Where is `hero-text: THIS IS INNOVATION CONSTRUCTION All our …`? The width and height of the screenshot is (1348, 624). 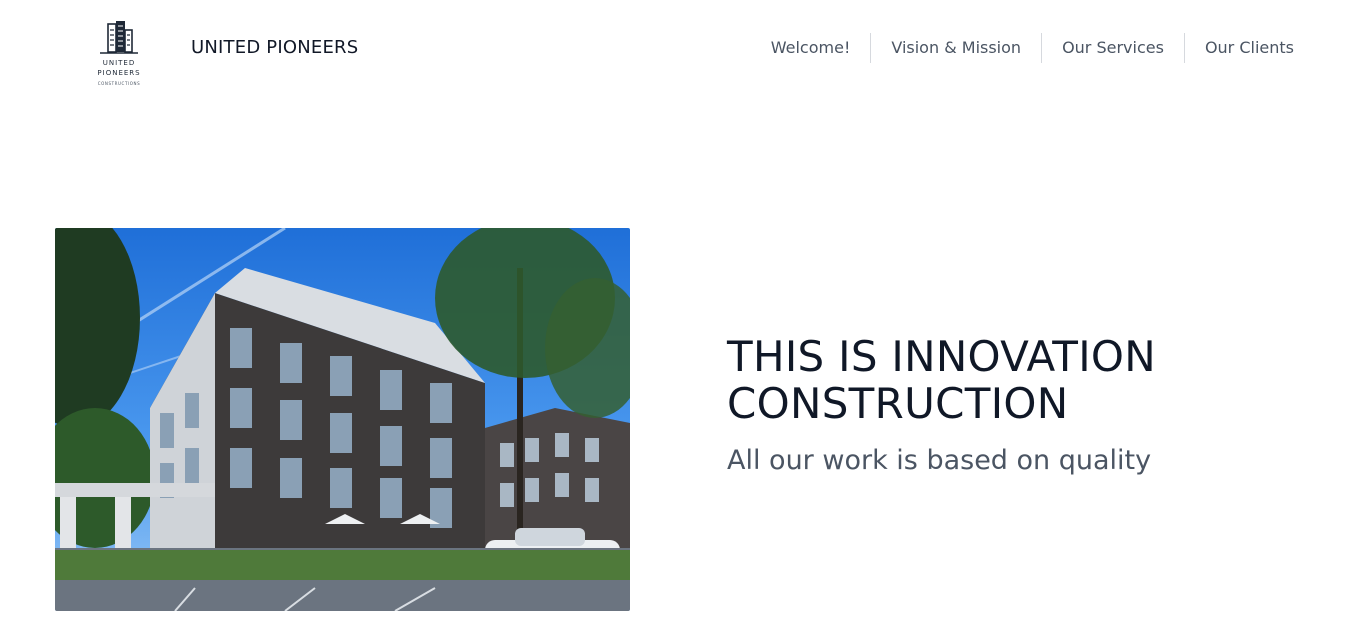
hero-text: THIS IS INNOVATION CONSTRUCTION All our … is located at coordinates (941, 404).